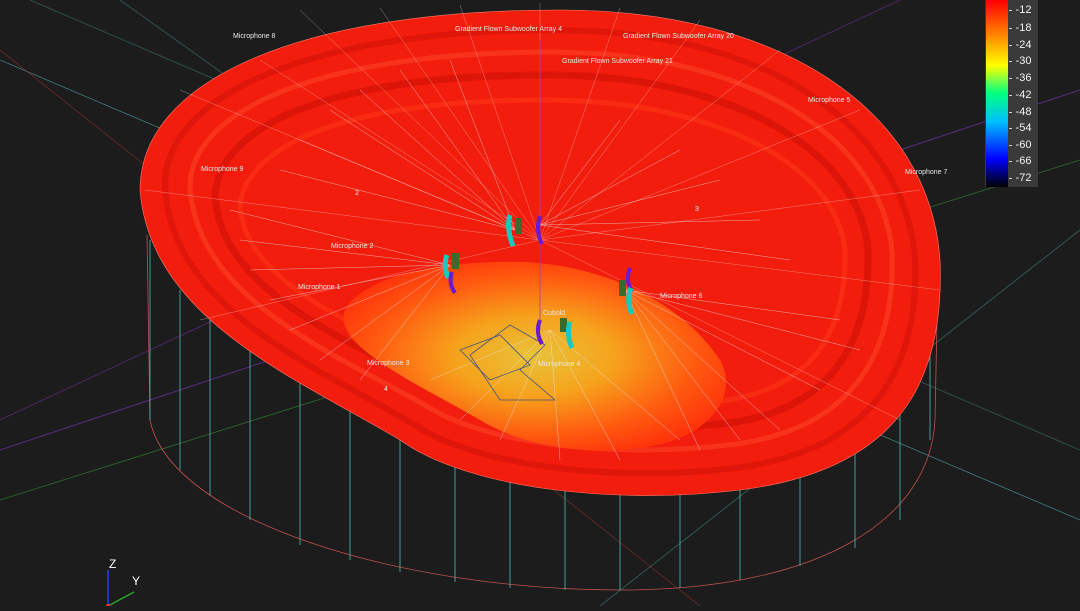 This screenshot has height=611, width=1080. What do you see at coordinates (829, 100) in the screenshot?
I see `label-mic5: Microphone 5` at bounding box center [829, 100].